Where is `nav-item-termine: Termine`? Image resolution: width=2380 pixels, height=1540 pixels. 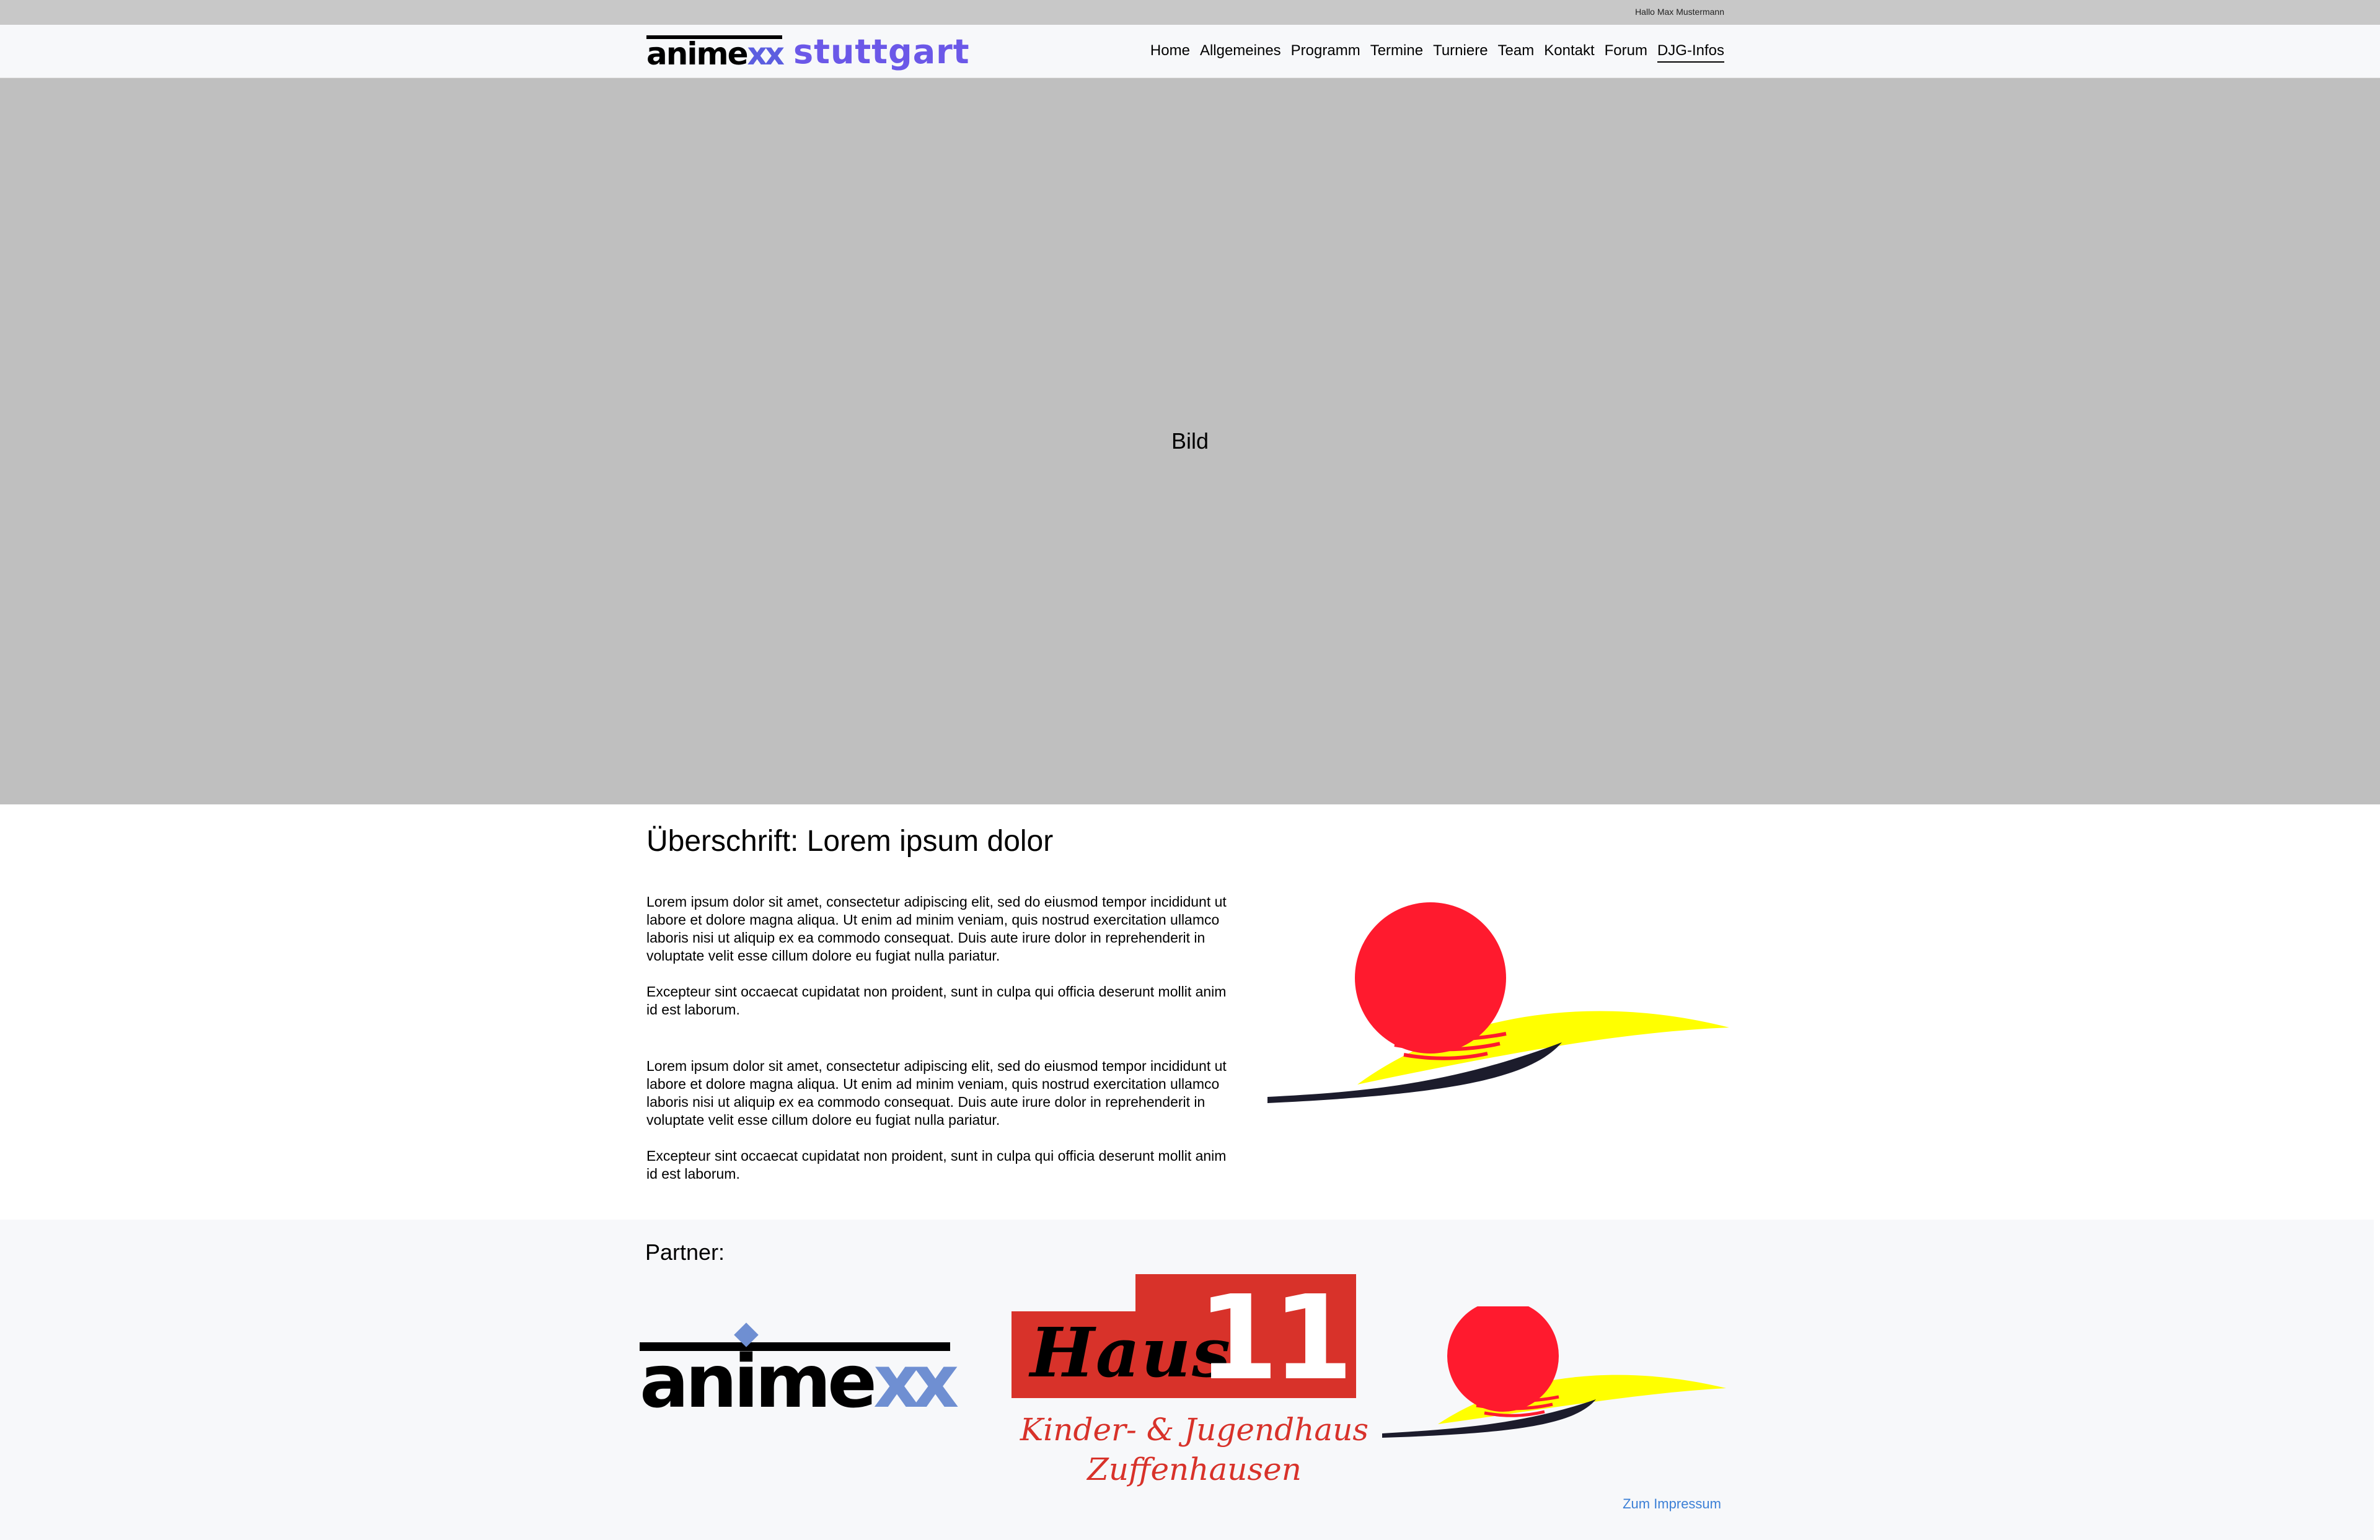 nav-item-termine: Termine is located at coordinates (1396, 52).